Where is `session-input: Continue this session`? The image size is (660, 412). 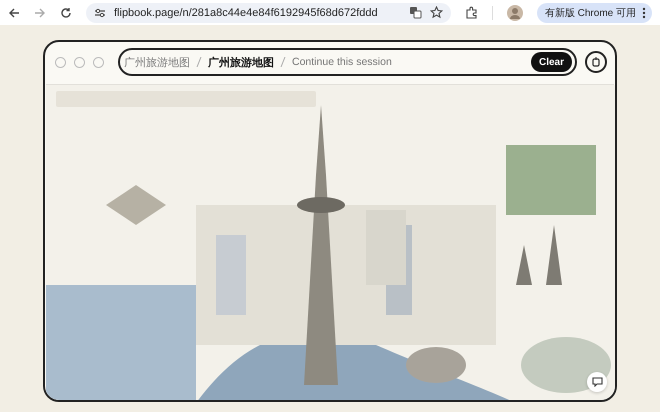 session-input: Continue this session is located at coordinates (408, 62).